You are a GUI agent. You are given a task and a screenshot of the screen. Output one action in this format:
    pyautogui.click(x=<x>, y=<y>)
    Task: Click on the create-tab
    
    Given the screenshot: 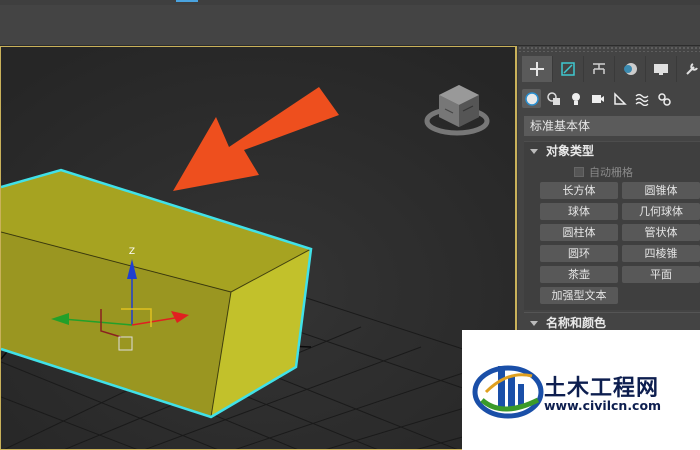 What is the action you would take?
    pyautogui.click(x=537, y=69)
    